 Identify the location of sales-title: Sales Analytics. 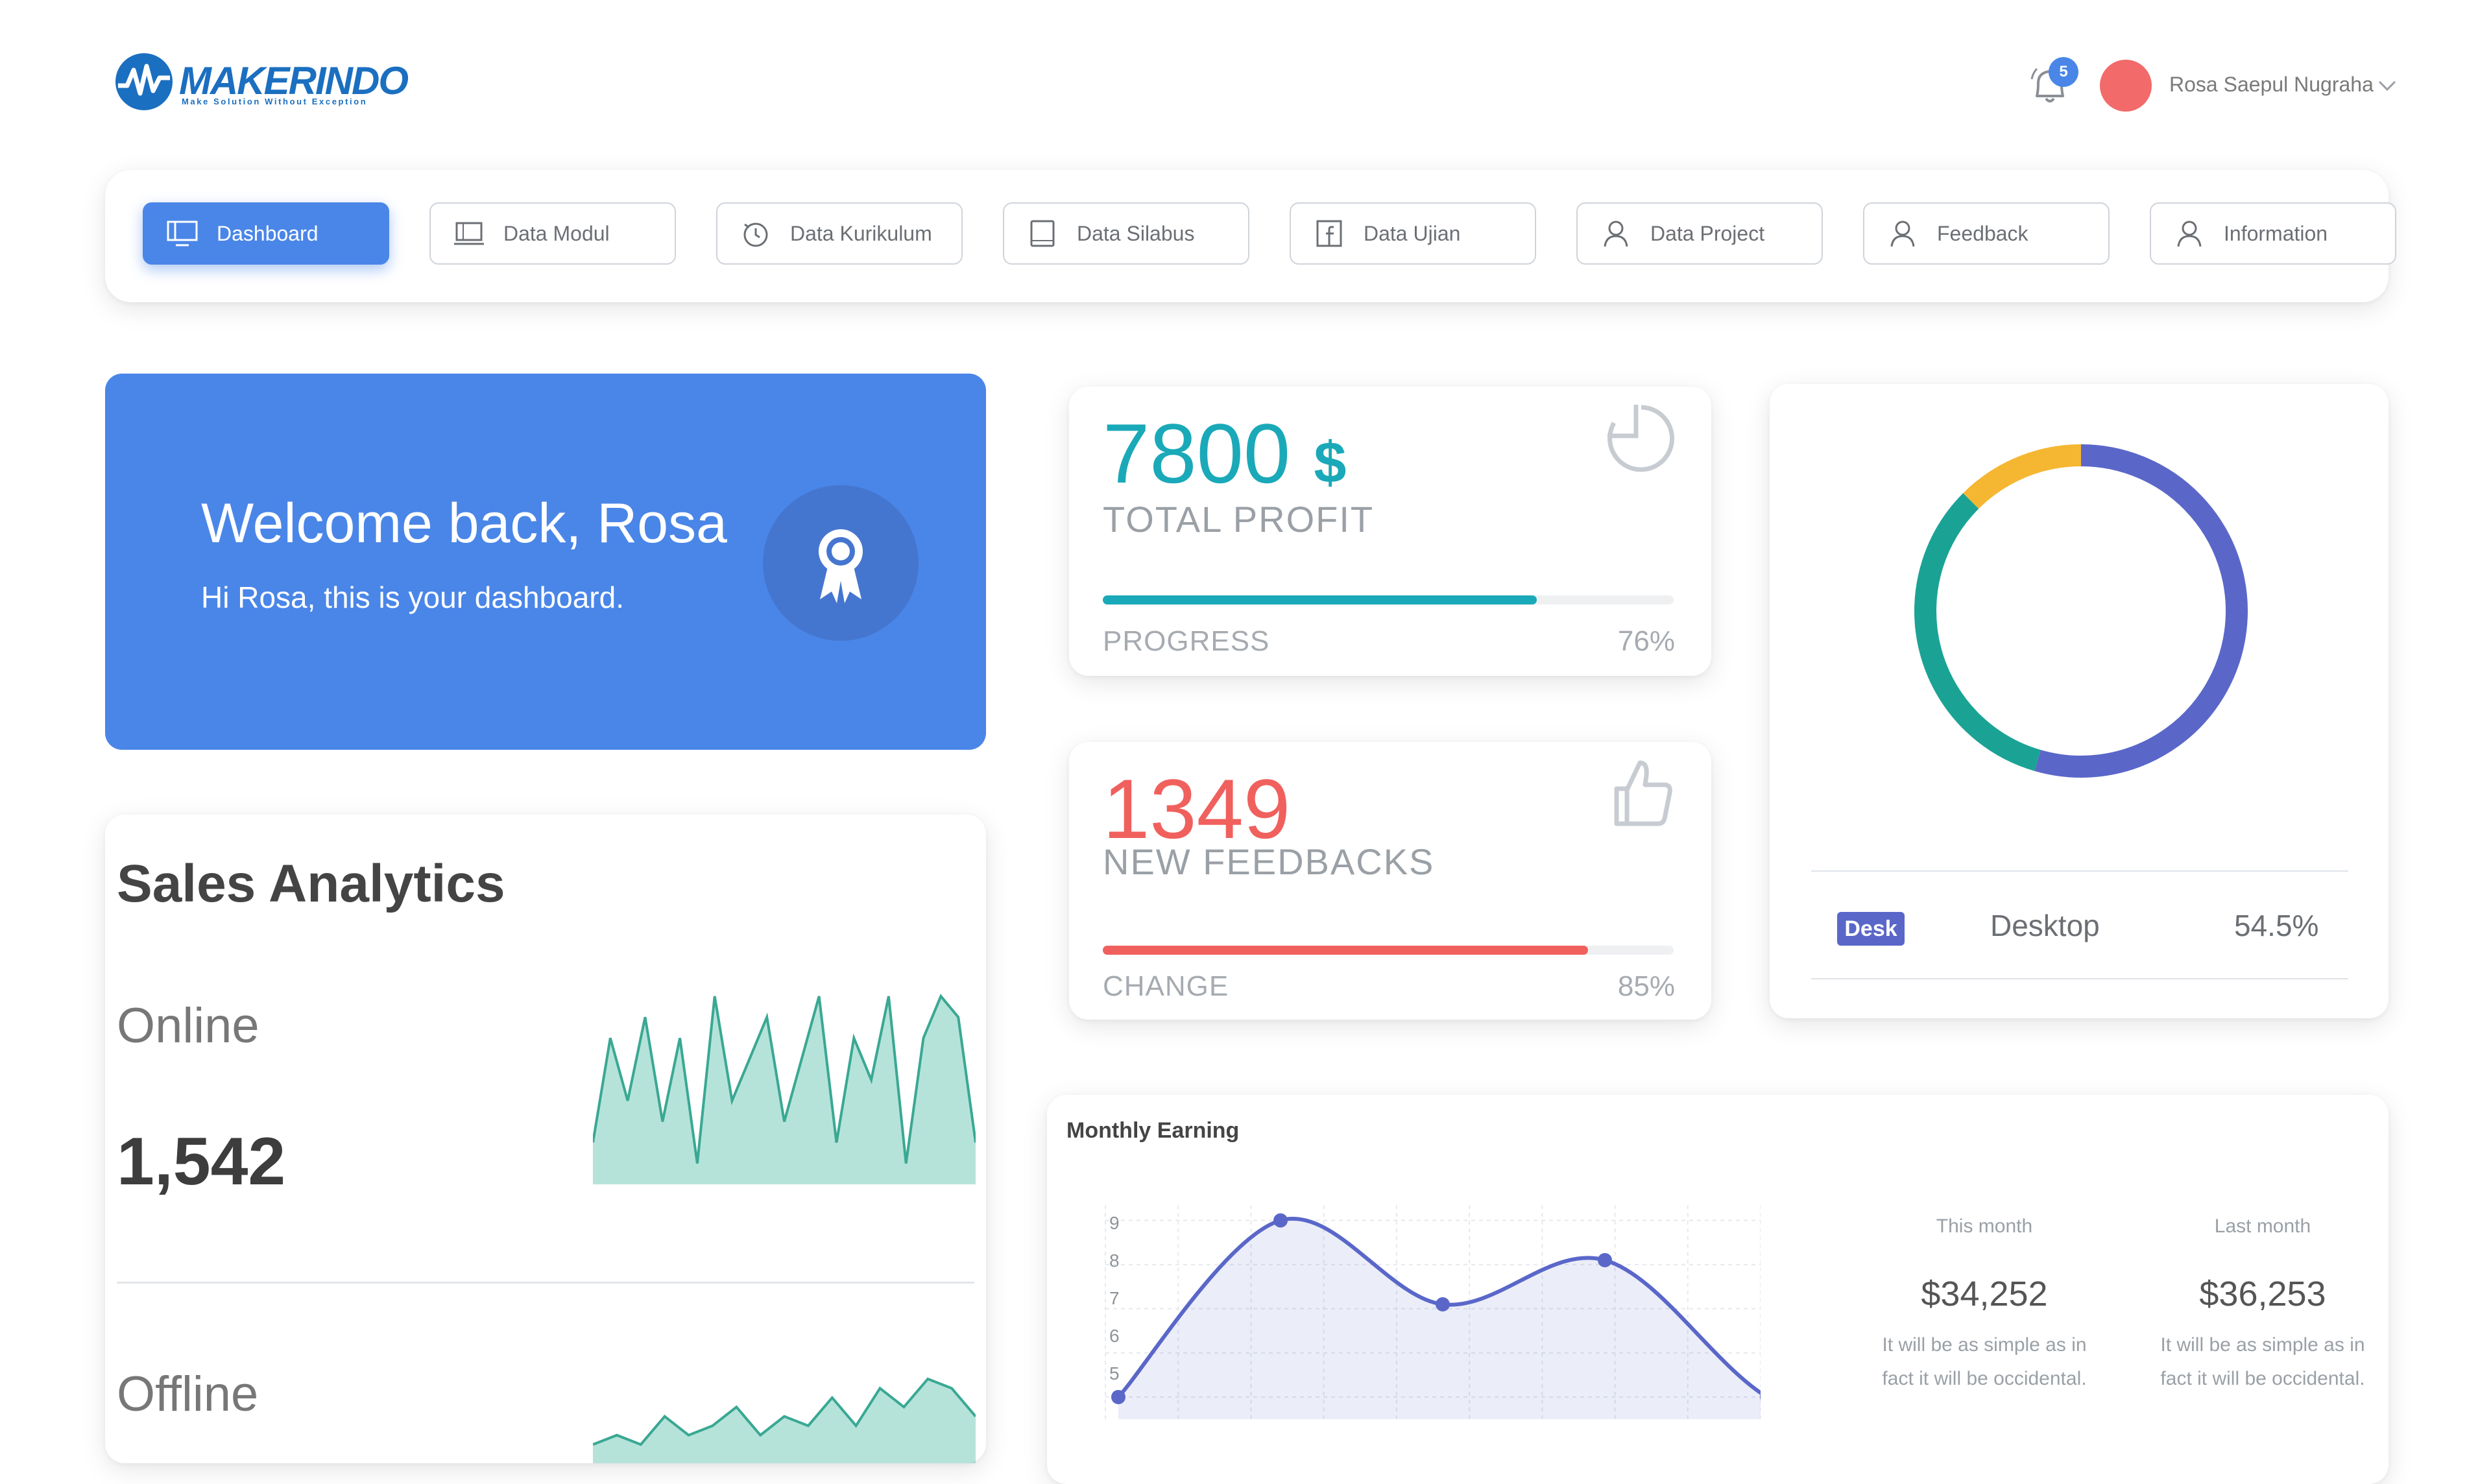
(311, 884).